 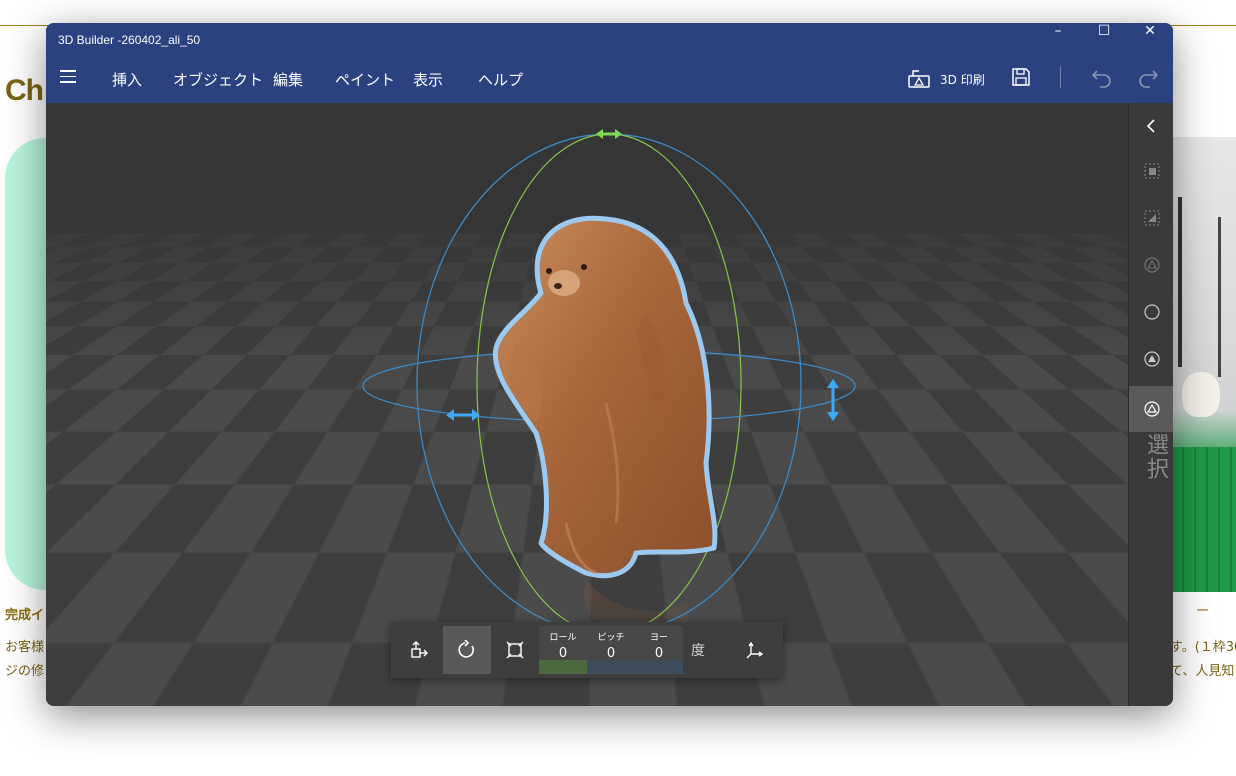 What do you see at coordinates (1202, 671) in the screenshot?
I see `page-right-line-2: て、人見知` at bounding box center [1202, 671].